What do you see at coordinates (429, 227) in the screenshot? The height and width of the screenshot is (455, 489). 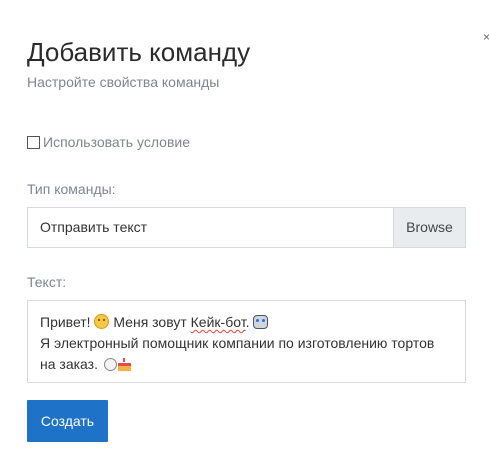 I see `browse-button: Browse` at bounding box center [429, 227].